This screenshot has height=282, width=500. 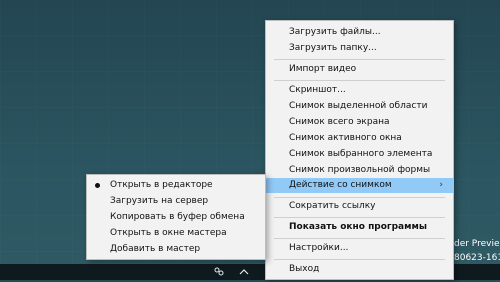 What do you see at coordinates (161, 185) in the screenshot?
I see `submenu-item-open-editor-label: Открыть в редакторе` at bounding box center [161, 185].